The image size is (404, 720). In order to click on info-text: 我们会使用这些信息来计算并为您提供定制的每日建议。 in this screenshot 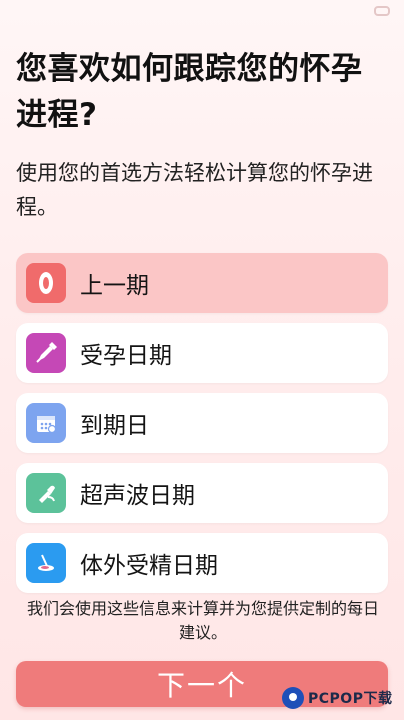, I will do `click(202, 620)`.